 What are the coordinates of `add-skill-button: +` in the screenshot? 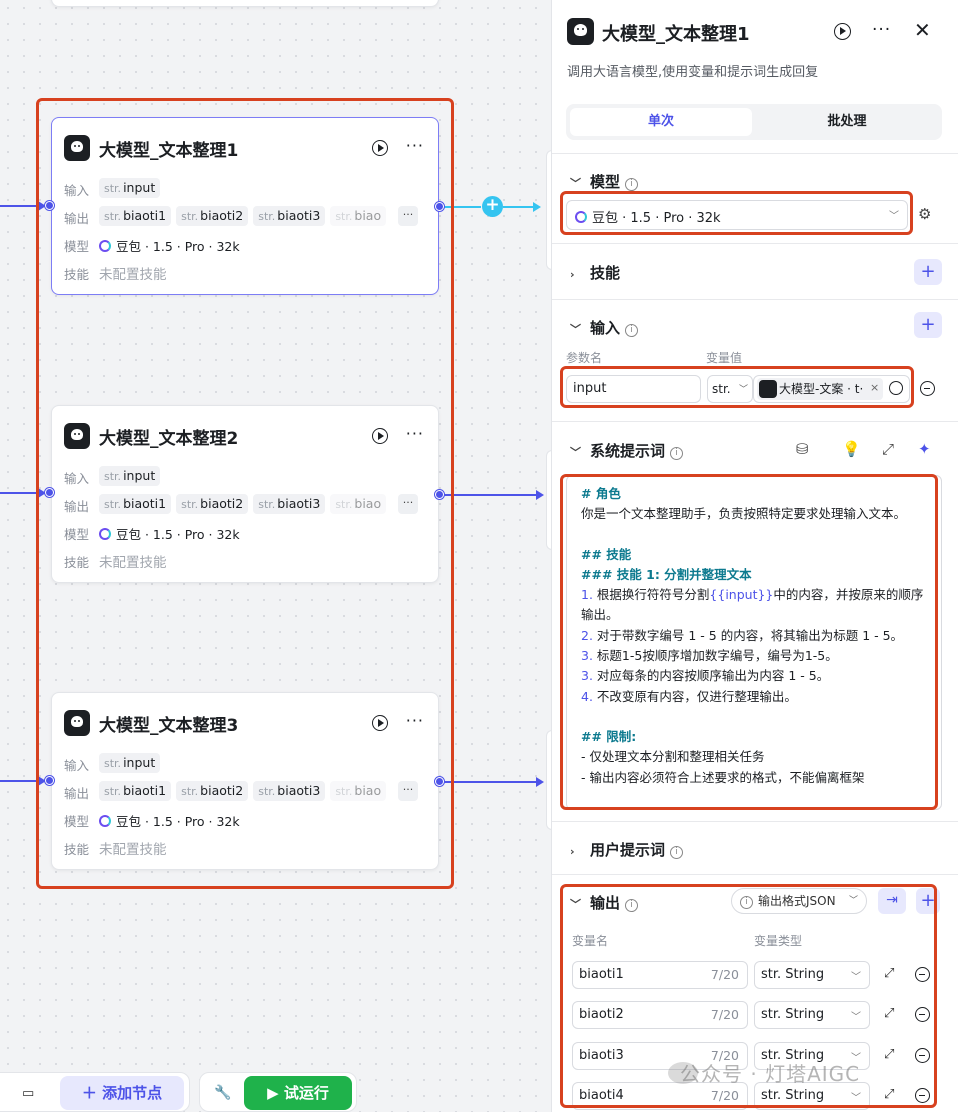 It's located at (928, 272).